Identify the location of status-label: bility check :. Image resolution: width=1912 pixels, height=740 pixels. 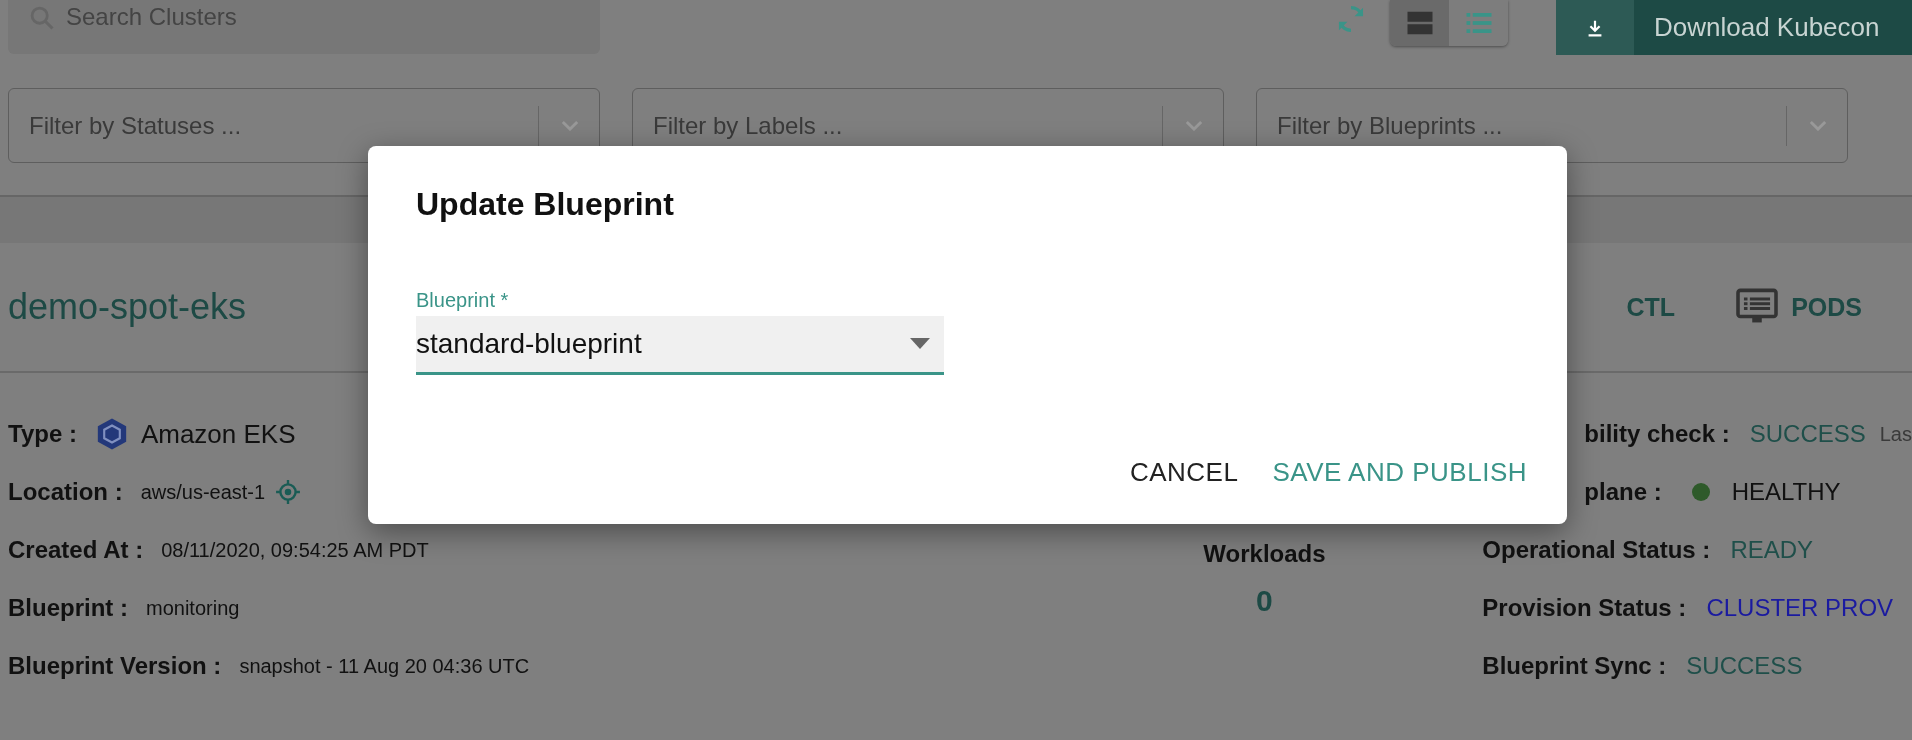
(1657, 434).